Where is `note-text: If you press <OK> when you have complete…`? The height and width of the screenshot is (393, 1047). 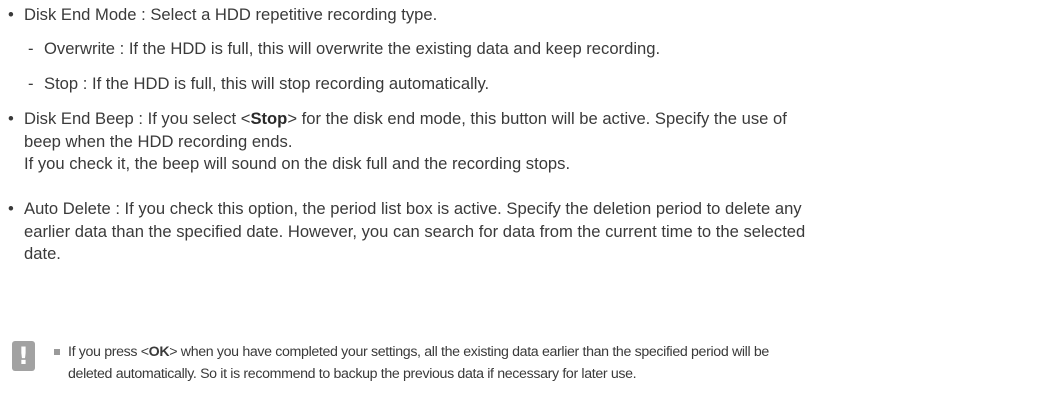 note-text: If you press <OK> when you have complete… is located at coordinates (543, 363).